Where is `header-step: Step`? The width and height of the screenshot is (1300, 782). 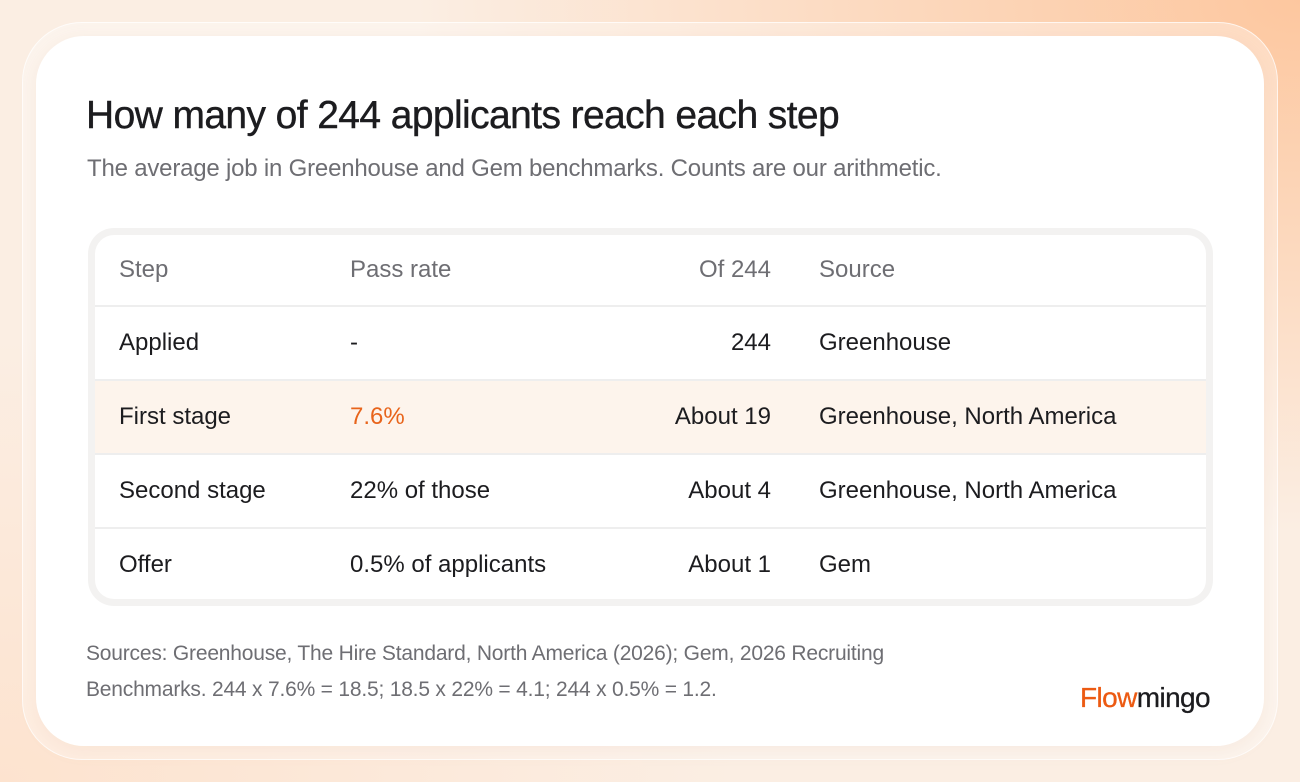
header-step: Step is located at coordinates (144, 269).